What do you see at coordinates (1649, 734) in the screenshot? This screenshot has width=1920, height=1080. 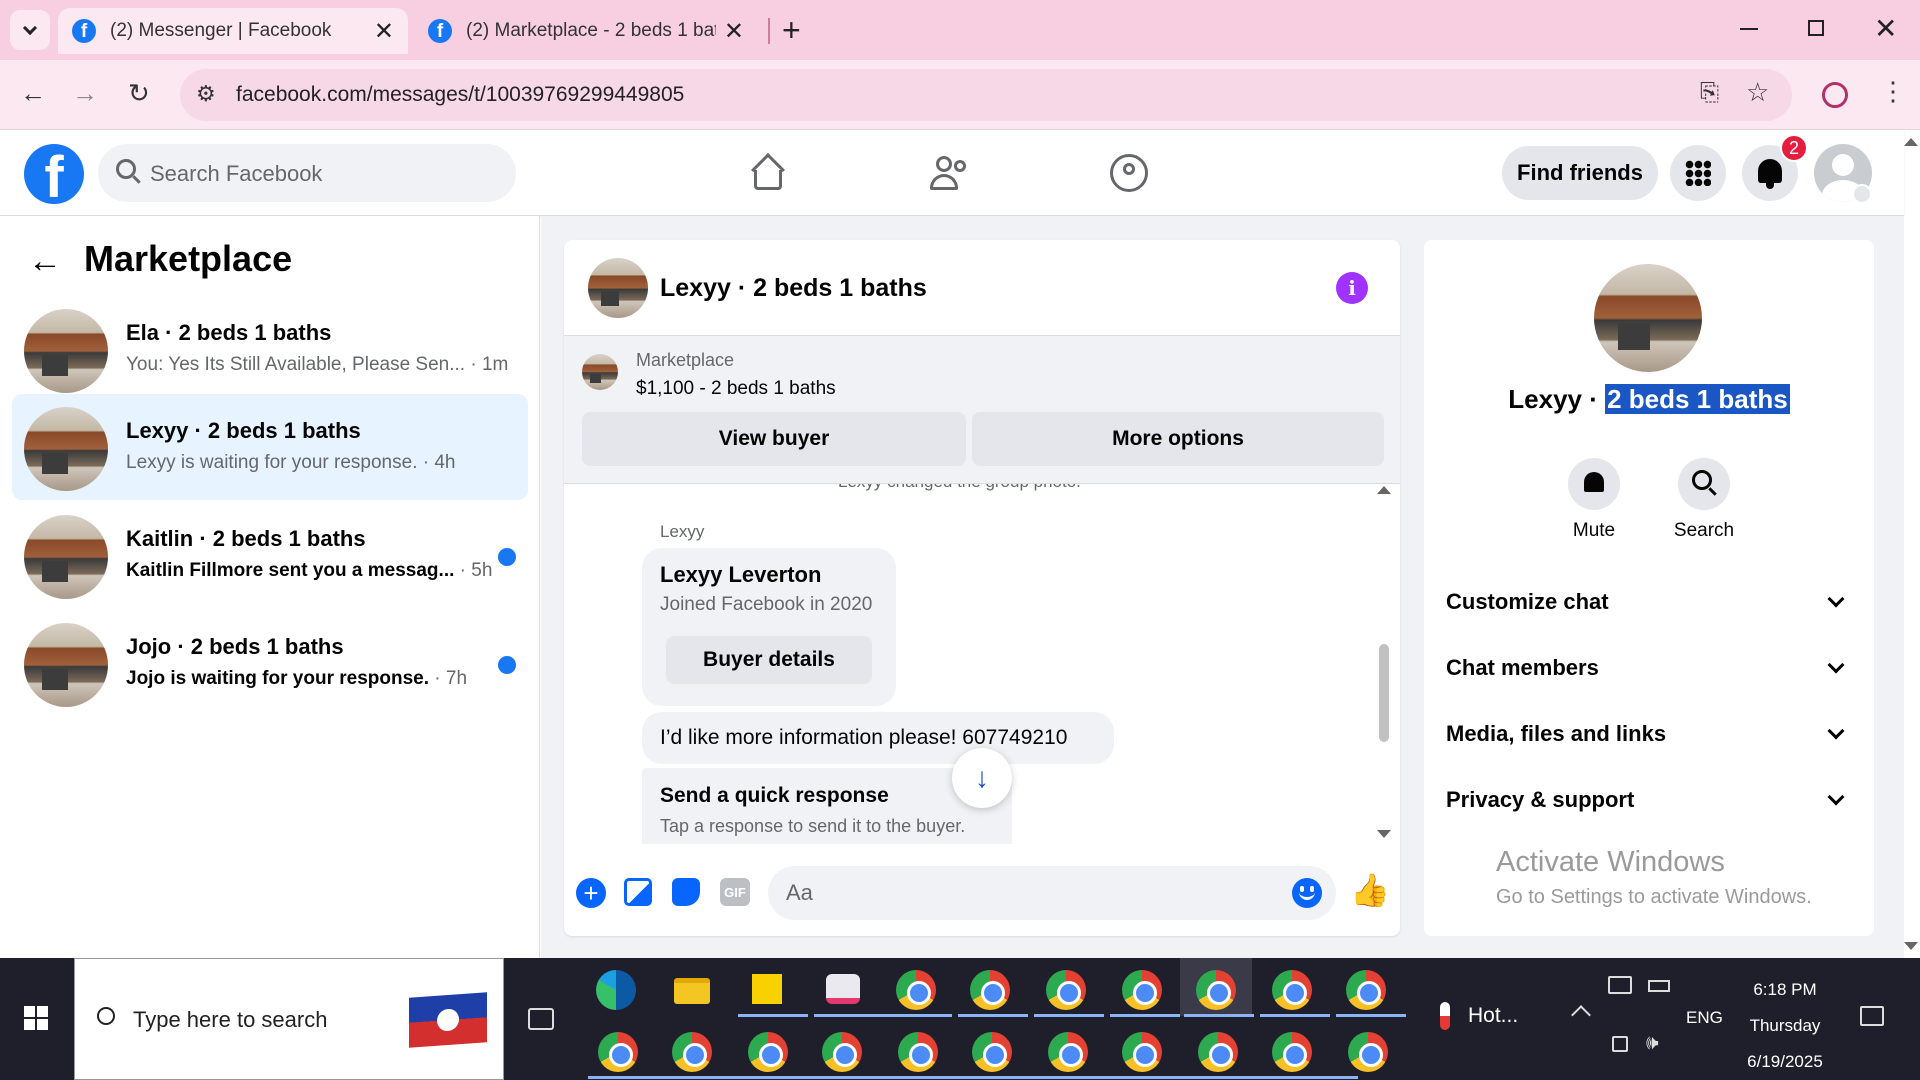 I see `media-files-links-section: Media, files and links` at bounding box center [1649, 734].